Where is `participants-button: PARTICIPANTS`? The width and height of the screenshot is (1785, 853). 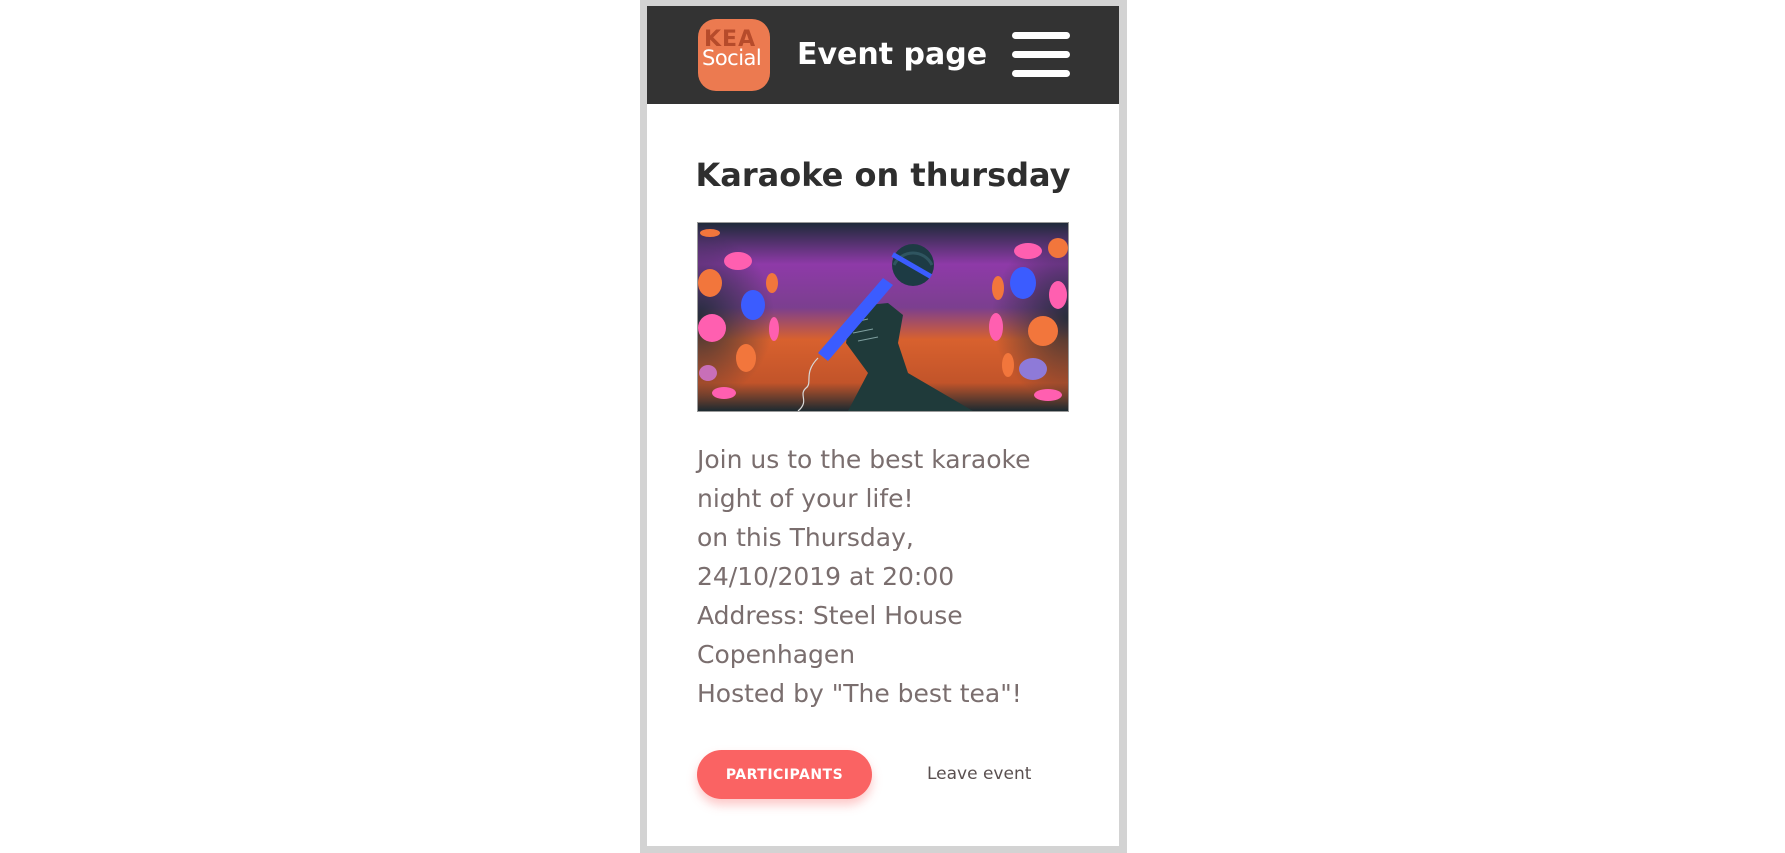
participants-button: PARTICIPANTS is located at coordinates (784, 774).